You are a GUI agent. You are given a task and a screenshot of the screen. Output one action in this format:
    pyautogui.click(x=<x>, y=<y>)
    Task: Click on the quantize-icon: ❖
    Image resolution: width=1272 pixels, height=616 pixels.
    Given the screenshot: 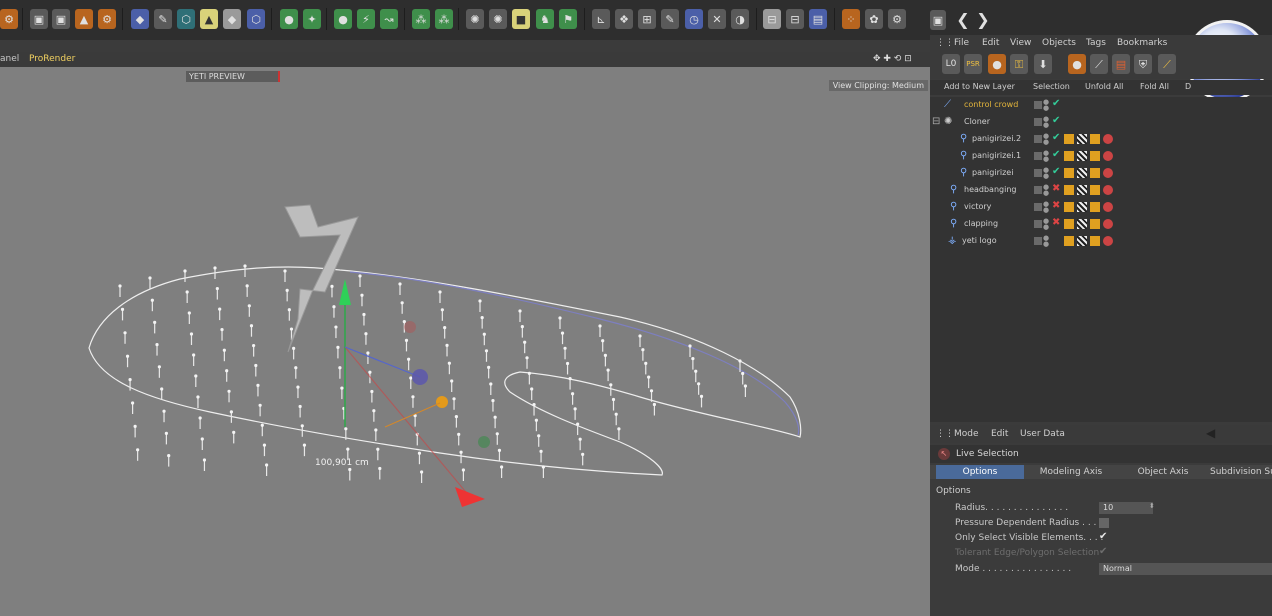 What is the action you would take?
    pyautogui.click(x=624, y=19)
    